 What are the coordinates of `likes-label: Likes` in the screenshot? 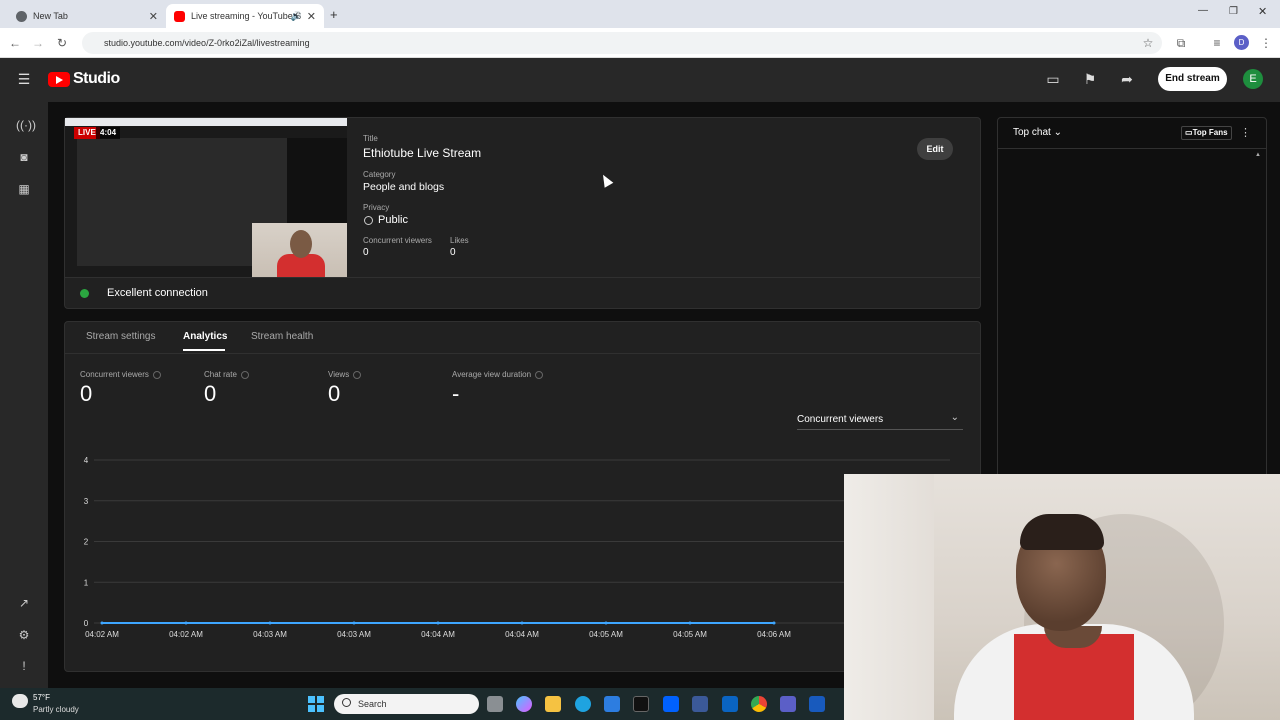 It's located at (459, 240).